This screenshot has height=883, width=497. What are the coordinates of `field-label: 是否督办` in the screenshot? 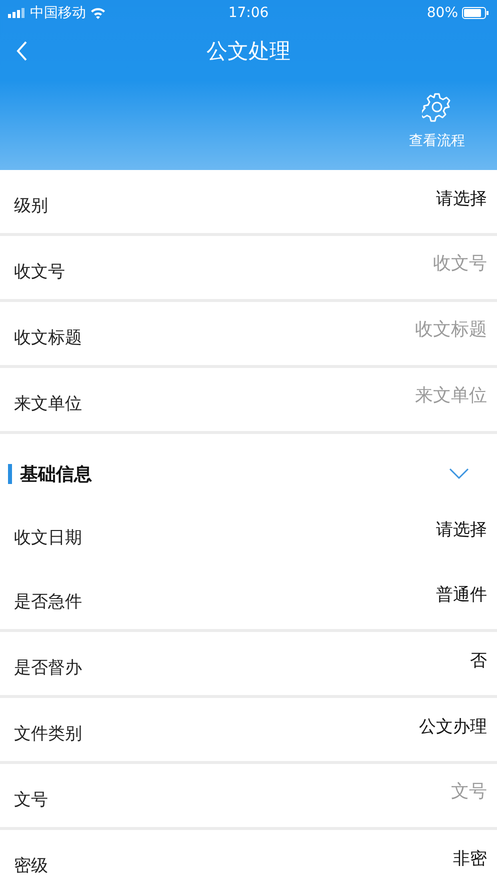 It's located at (48, 668).